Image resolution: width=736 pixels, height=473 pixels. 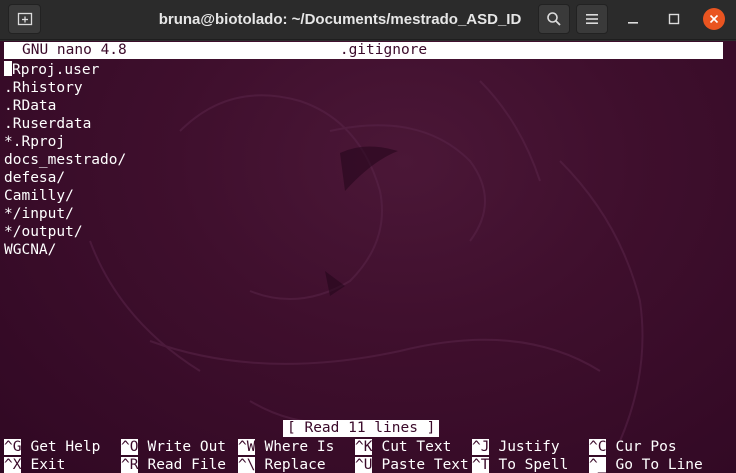 What do you see at coordinates (65, 88) in the screenshot?
I see `file-line: .Rhistory` at bounding box center [65, 88].